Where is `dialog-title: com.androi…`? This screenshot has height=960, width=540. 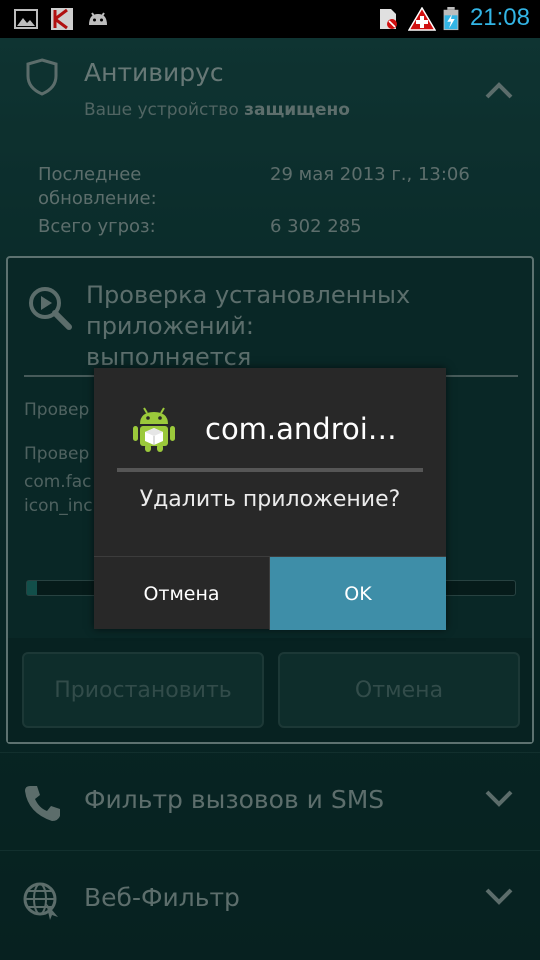
dialog-title: com.androi… is located at coordinates (301, 429).